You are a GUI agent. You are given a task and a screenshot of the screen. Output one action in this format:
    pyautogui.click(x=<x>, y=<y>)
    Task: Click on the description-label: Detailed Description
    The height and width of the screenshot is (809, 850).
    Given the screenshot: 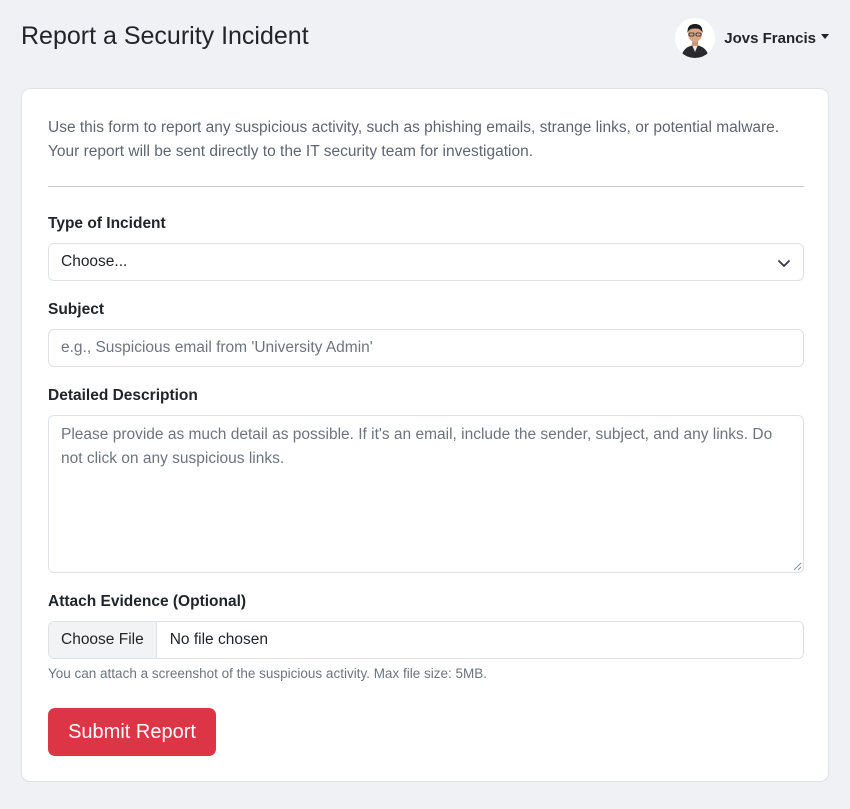 What is the action you would take?
    pyautogui.click(x=123, y=395)
    